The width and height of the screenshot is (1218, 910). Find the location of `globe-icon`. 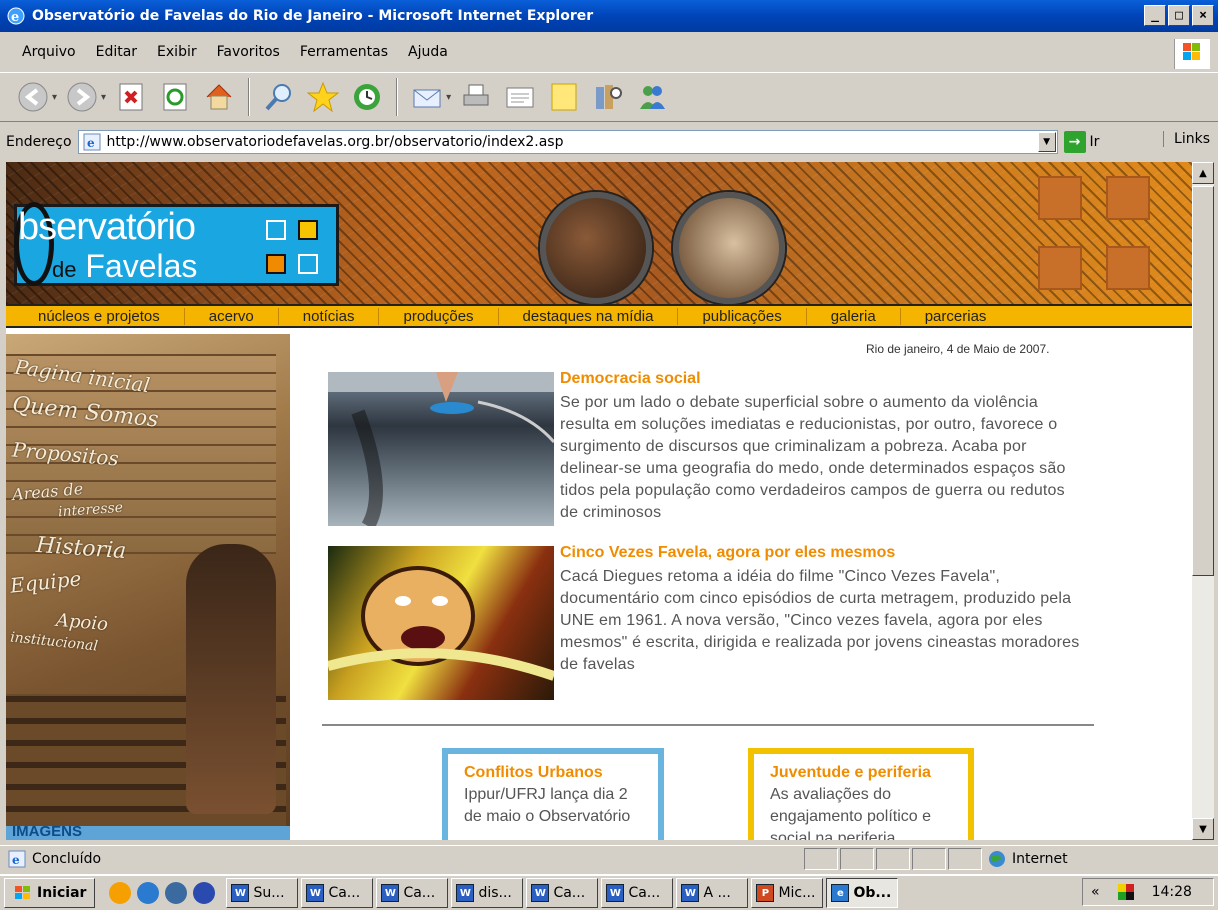

globe-icon is located at coordinates (997, 859).